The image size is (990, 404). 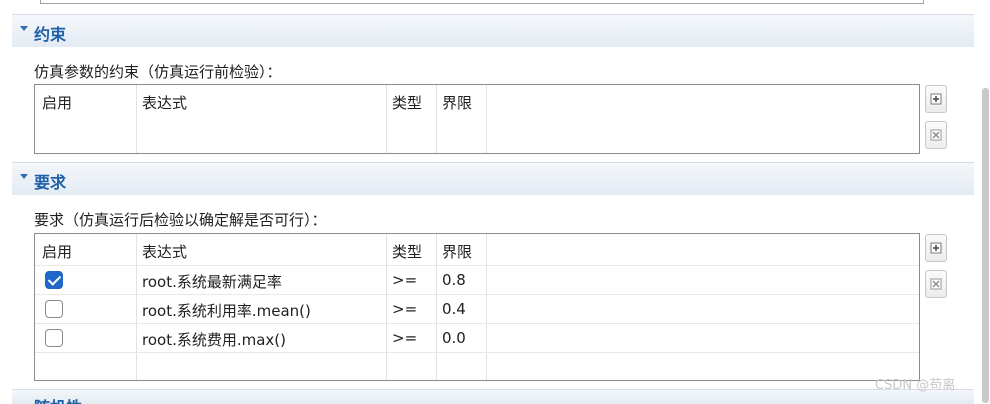 I want to click on randomness-section-header: 随机性, so click(x=493, y=396).